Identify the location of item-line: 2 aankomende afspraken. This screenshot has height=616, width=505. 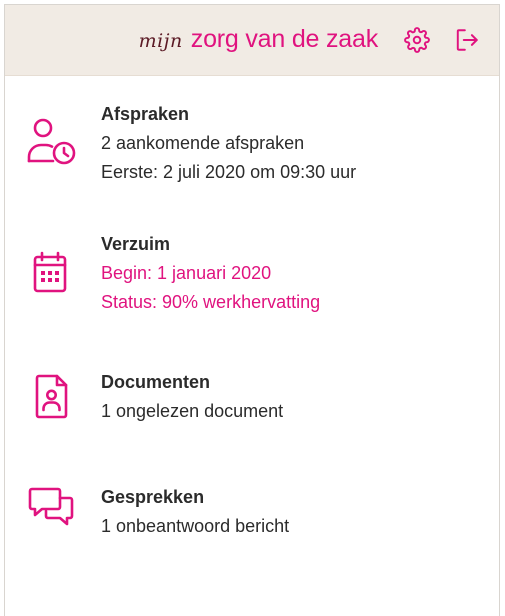
(203, 143).